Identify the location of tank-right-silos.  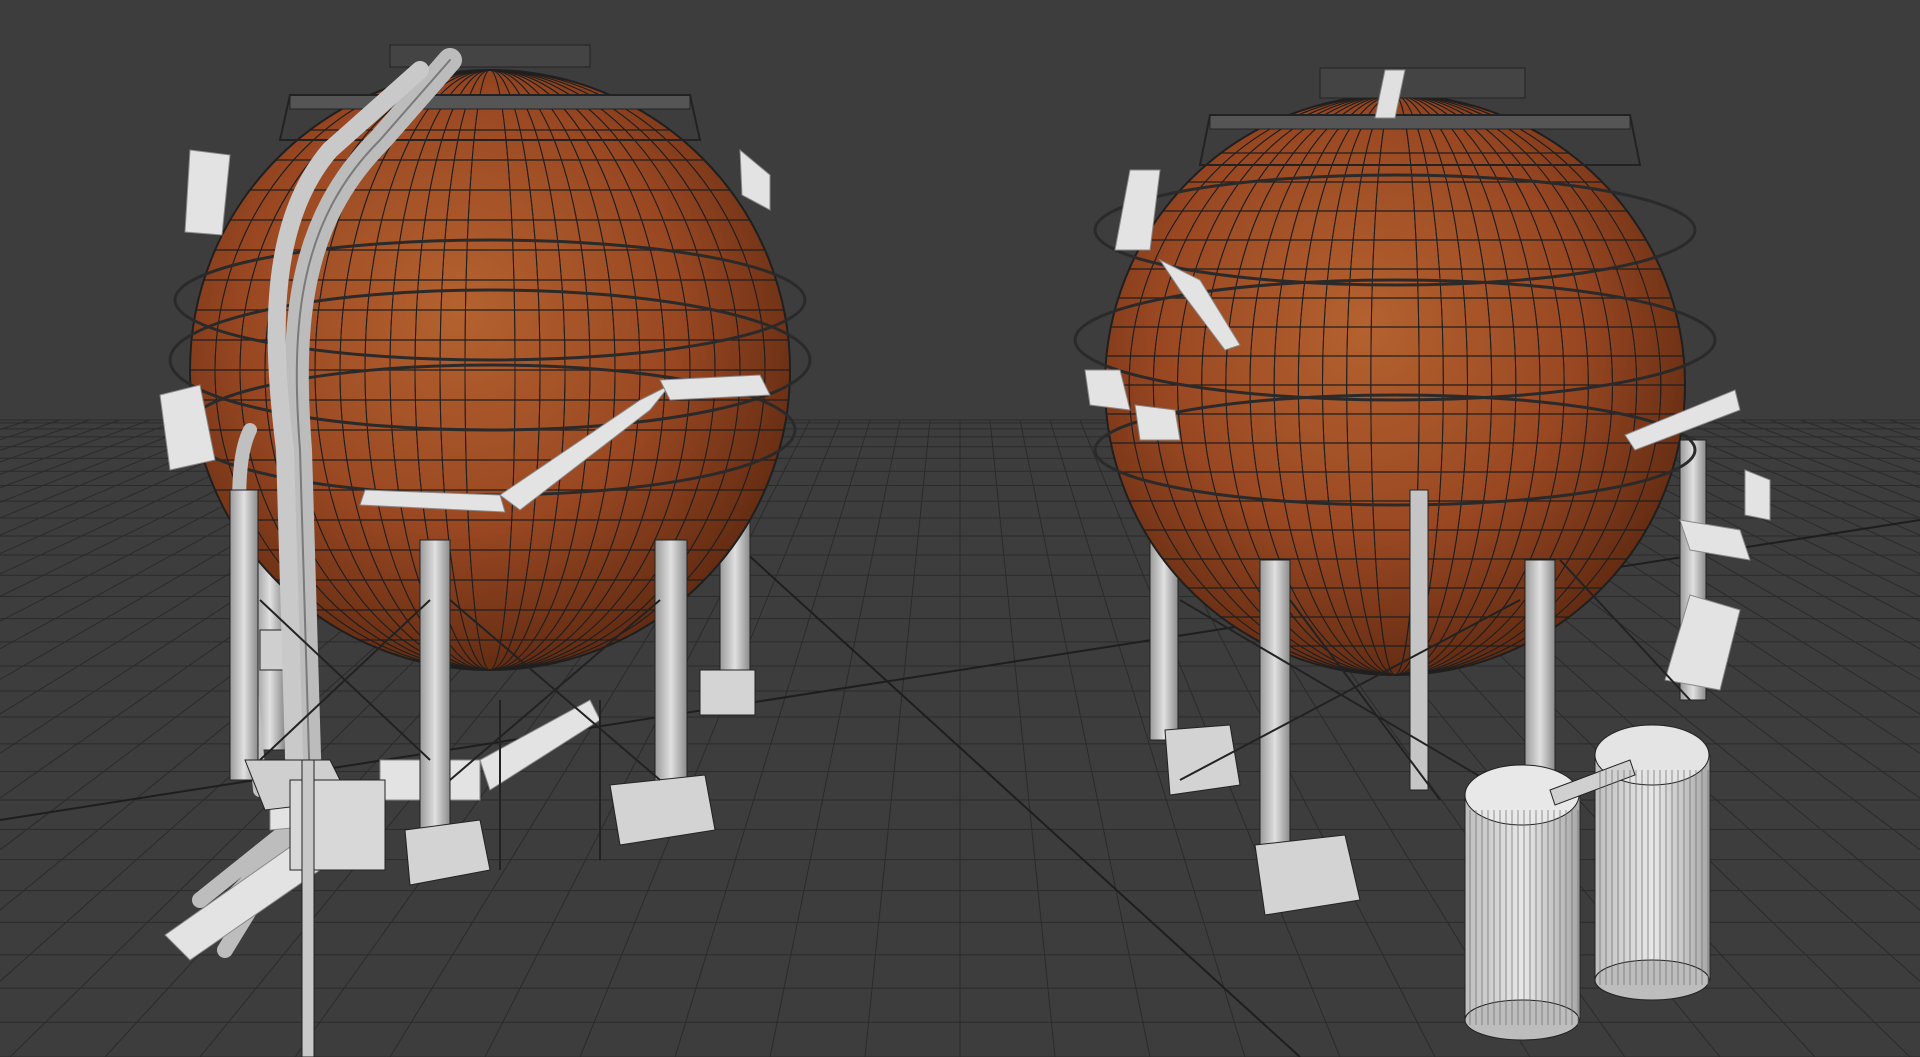
(1587, 882).